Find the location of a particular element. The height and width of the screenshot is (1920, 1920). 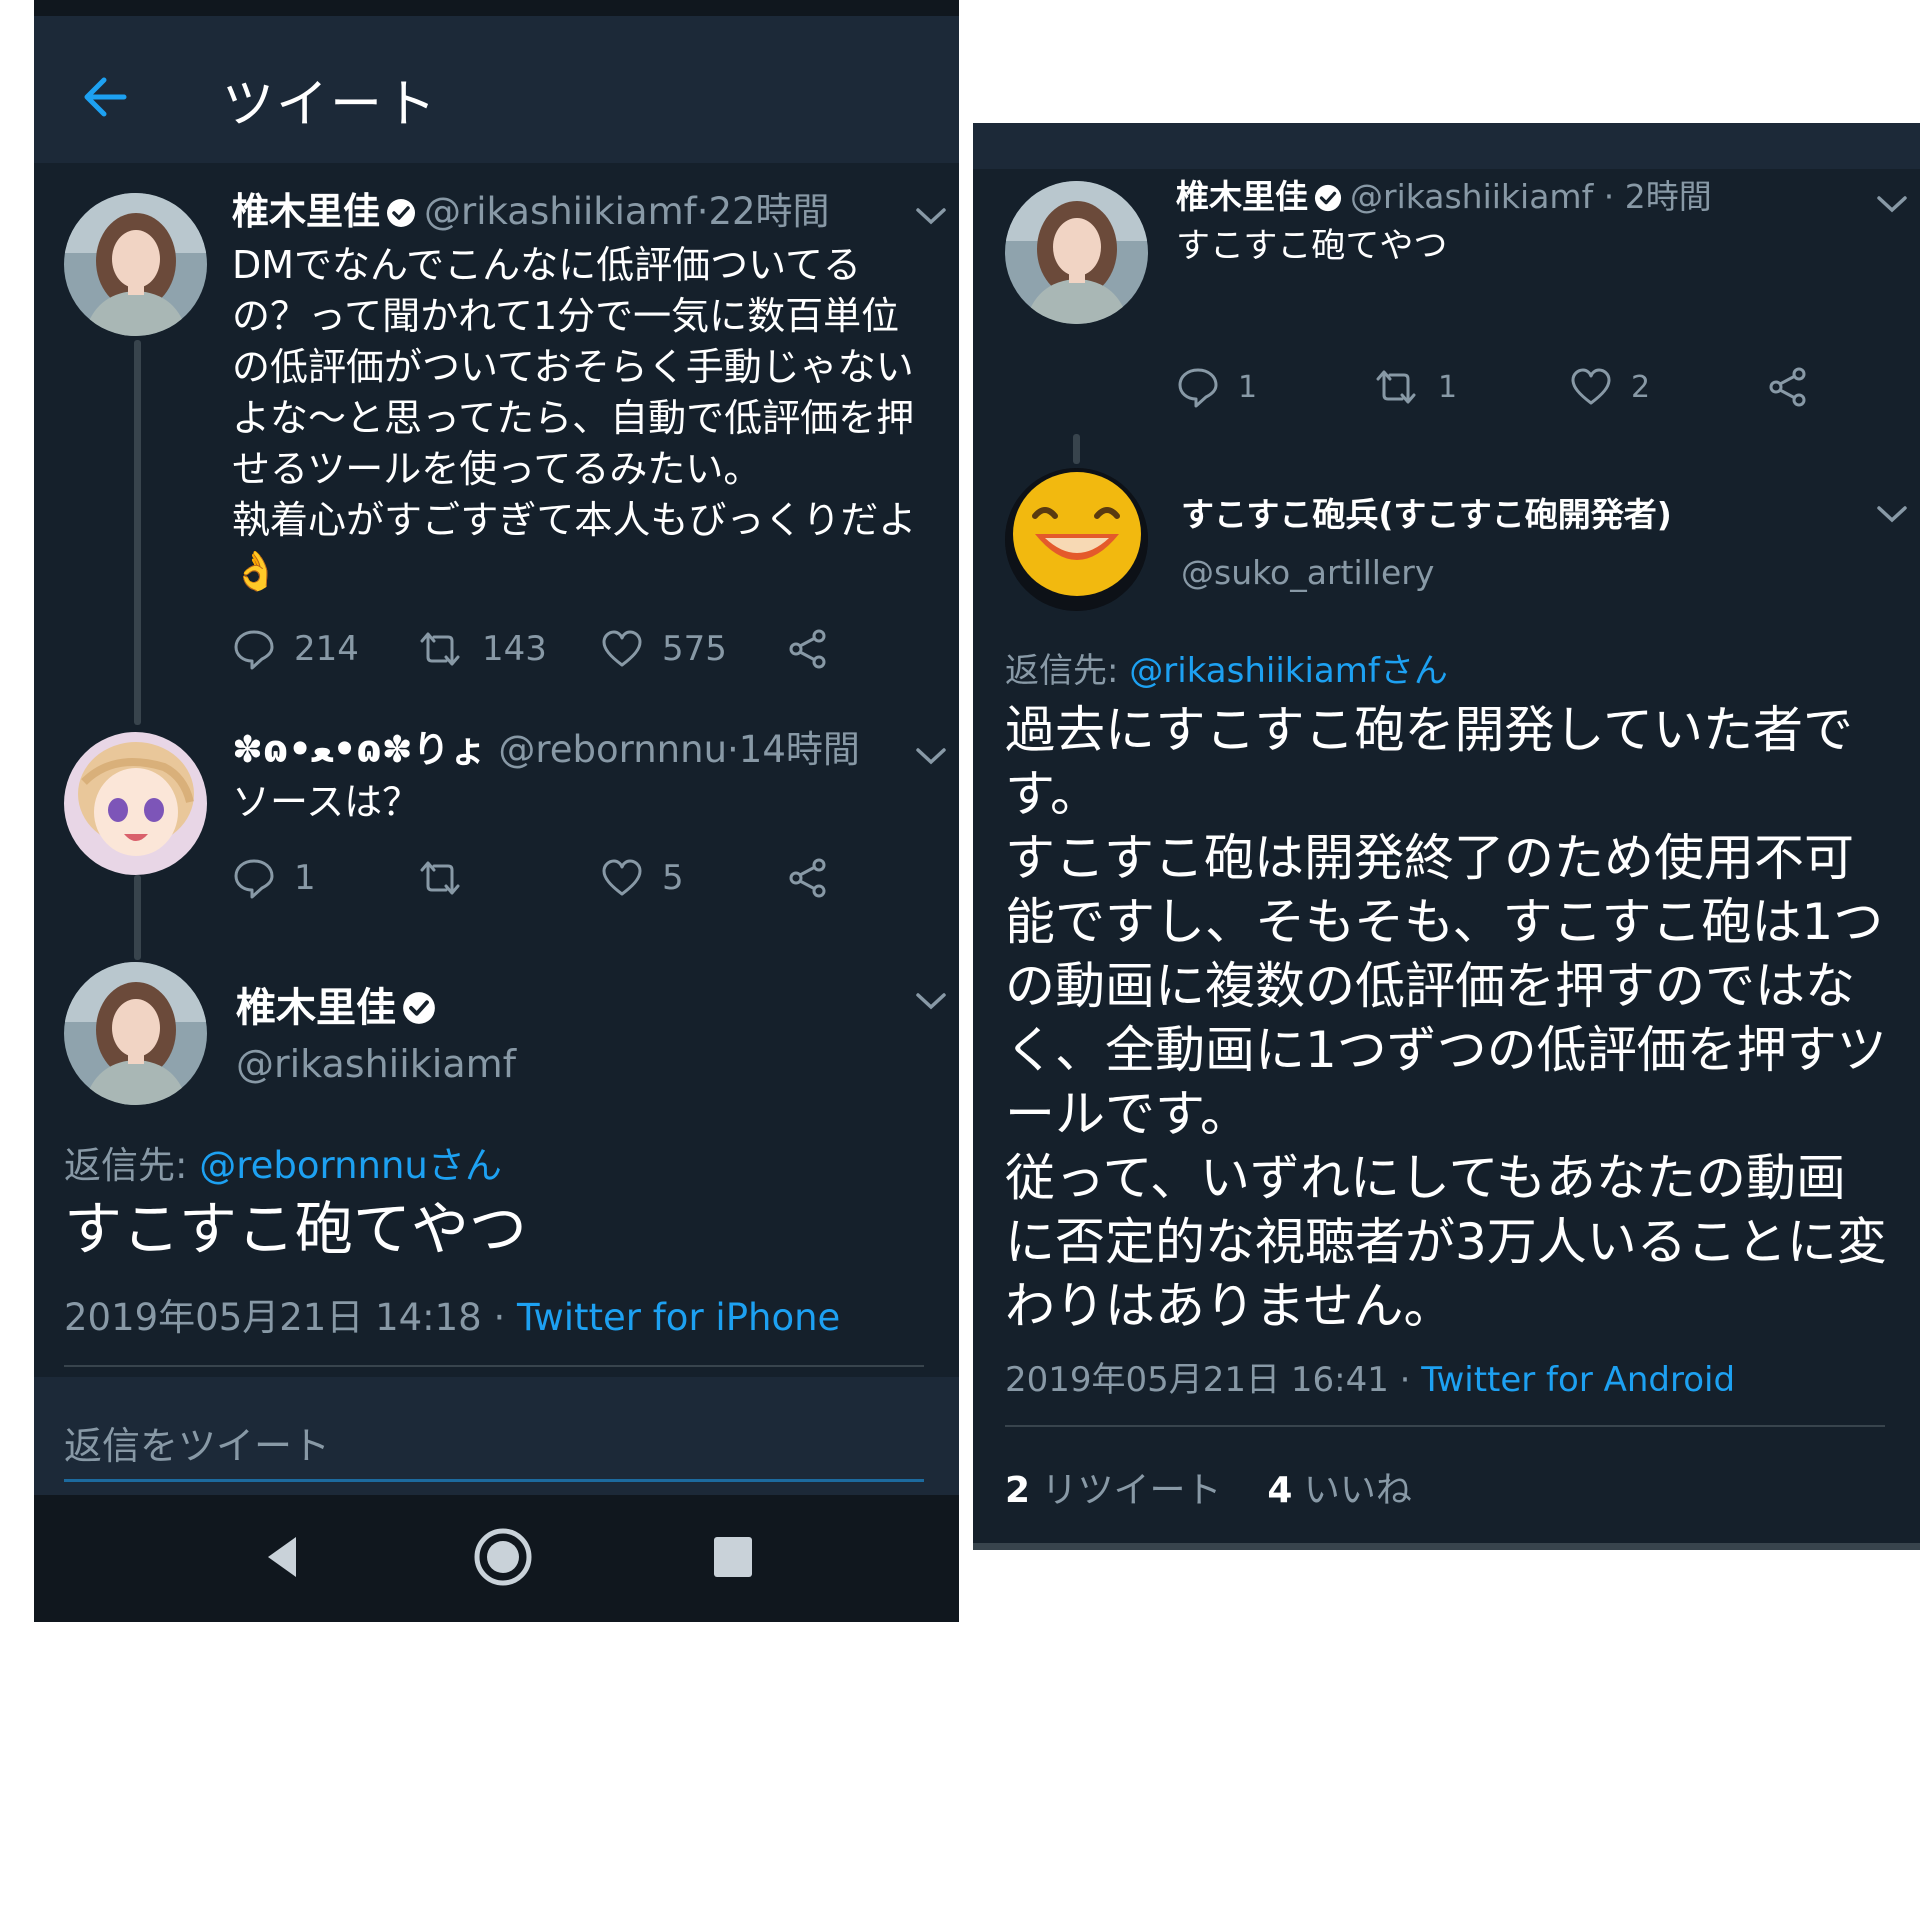

retweets-count: 2 is located at coordinates (1018, 1490).